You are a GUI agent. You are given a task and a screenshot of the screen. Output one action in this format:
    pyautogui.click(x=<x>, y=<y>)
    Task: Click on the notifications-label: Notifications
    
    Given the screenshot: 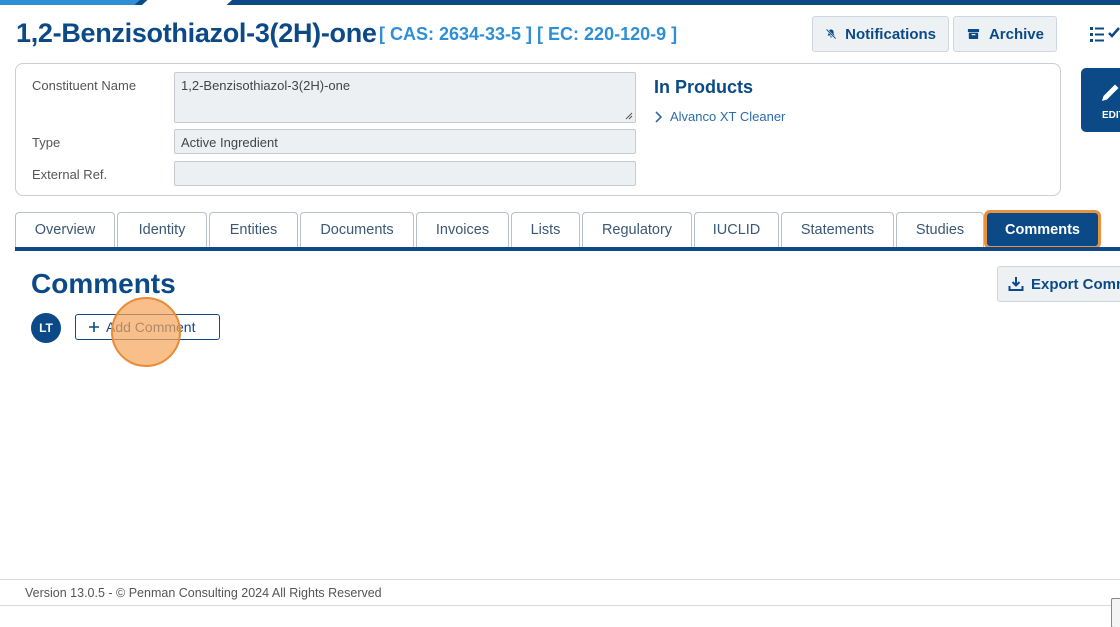 What is the action you would take?
    pyautogui.click(x=890, y=34)
    